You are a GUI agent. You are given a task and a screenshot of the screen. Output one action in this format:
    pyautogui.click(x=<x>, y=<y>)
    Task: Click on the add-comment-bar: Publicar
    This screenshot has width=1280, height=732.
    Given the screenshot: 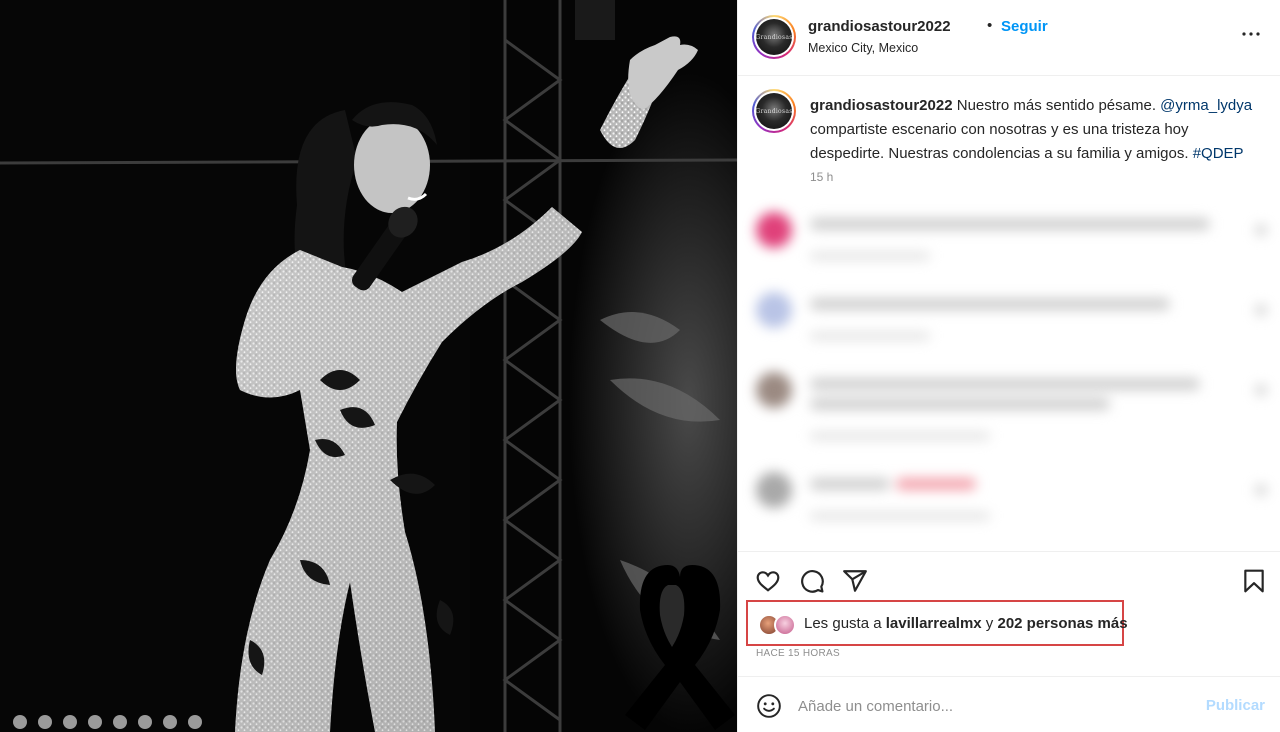 What is the action you would take?
    pyautogui.click(x=1009, y=704)
    